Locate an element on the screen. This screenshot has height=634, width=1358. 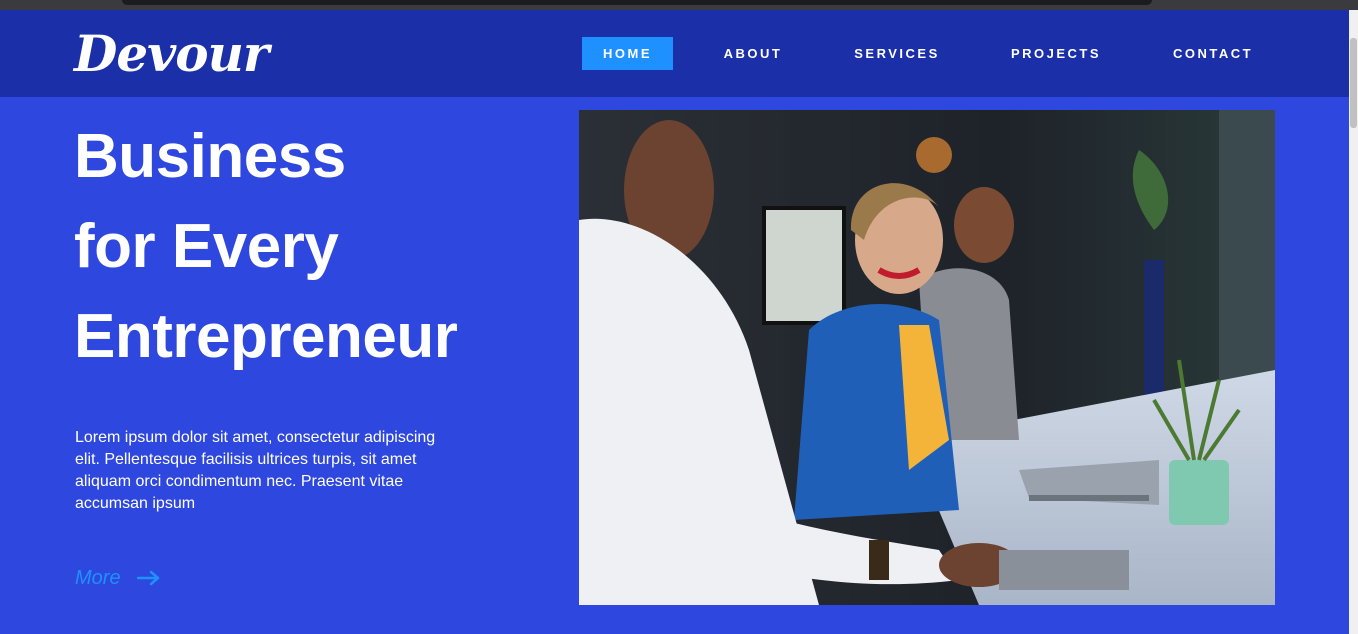
browser-chrome-strip is located at coordinates (679, 5).